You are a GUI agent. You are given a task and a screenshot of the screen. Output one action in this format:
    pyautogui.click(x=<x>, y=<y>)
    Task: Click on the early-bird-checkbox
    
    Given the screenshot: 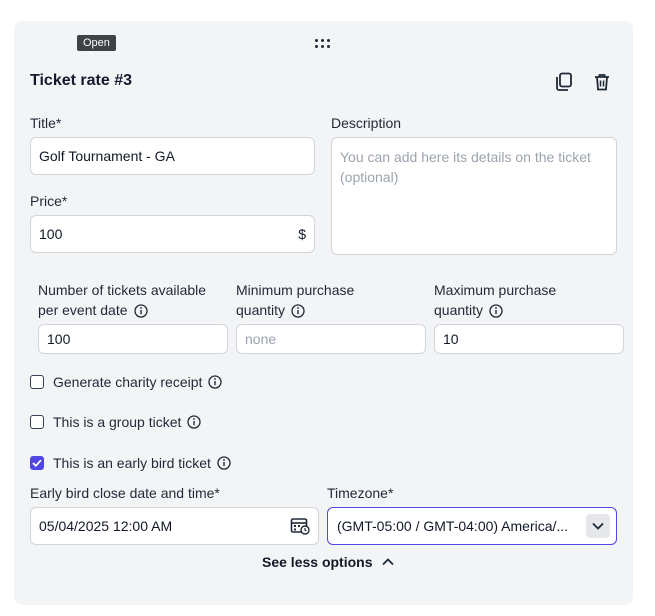 What is the action you would take?
    pyautogui.click(x=37, y=463)
    